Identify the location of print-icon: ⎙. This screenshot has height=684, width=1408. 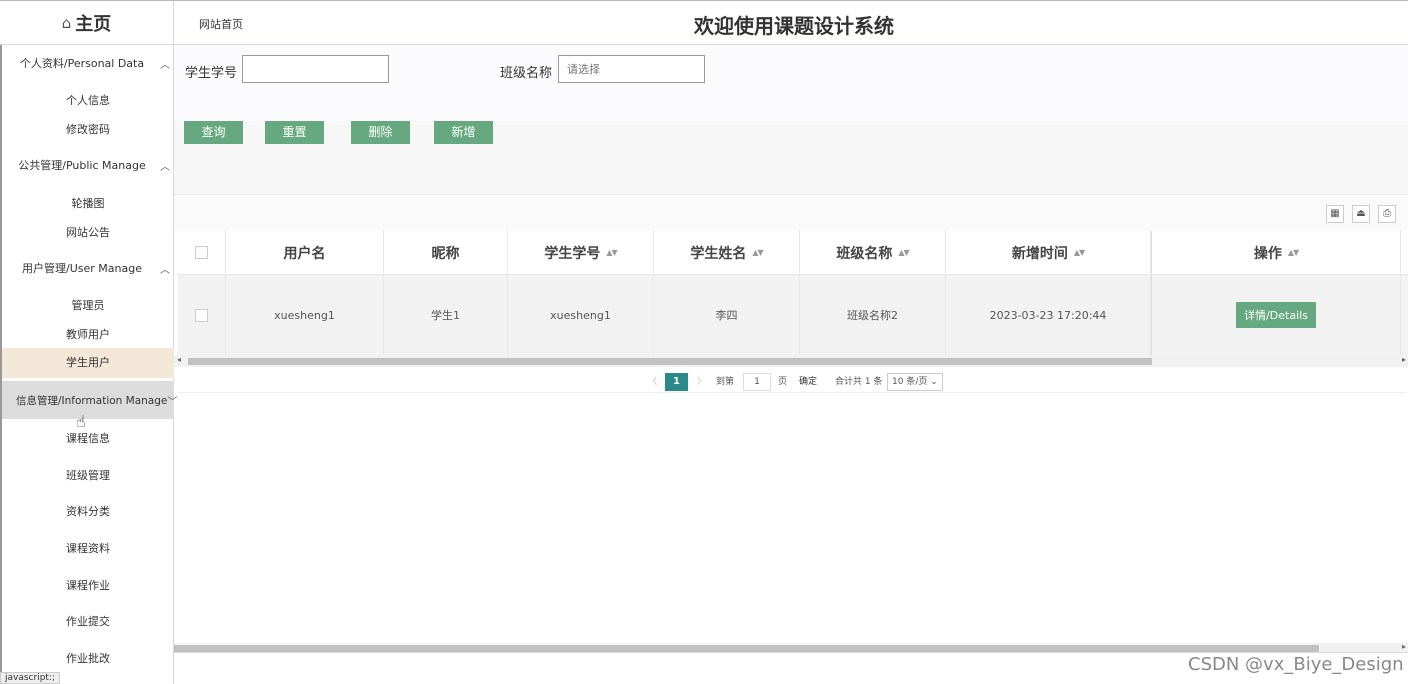
(1387, 214).